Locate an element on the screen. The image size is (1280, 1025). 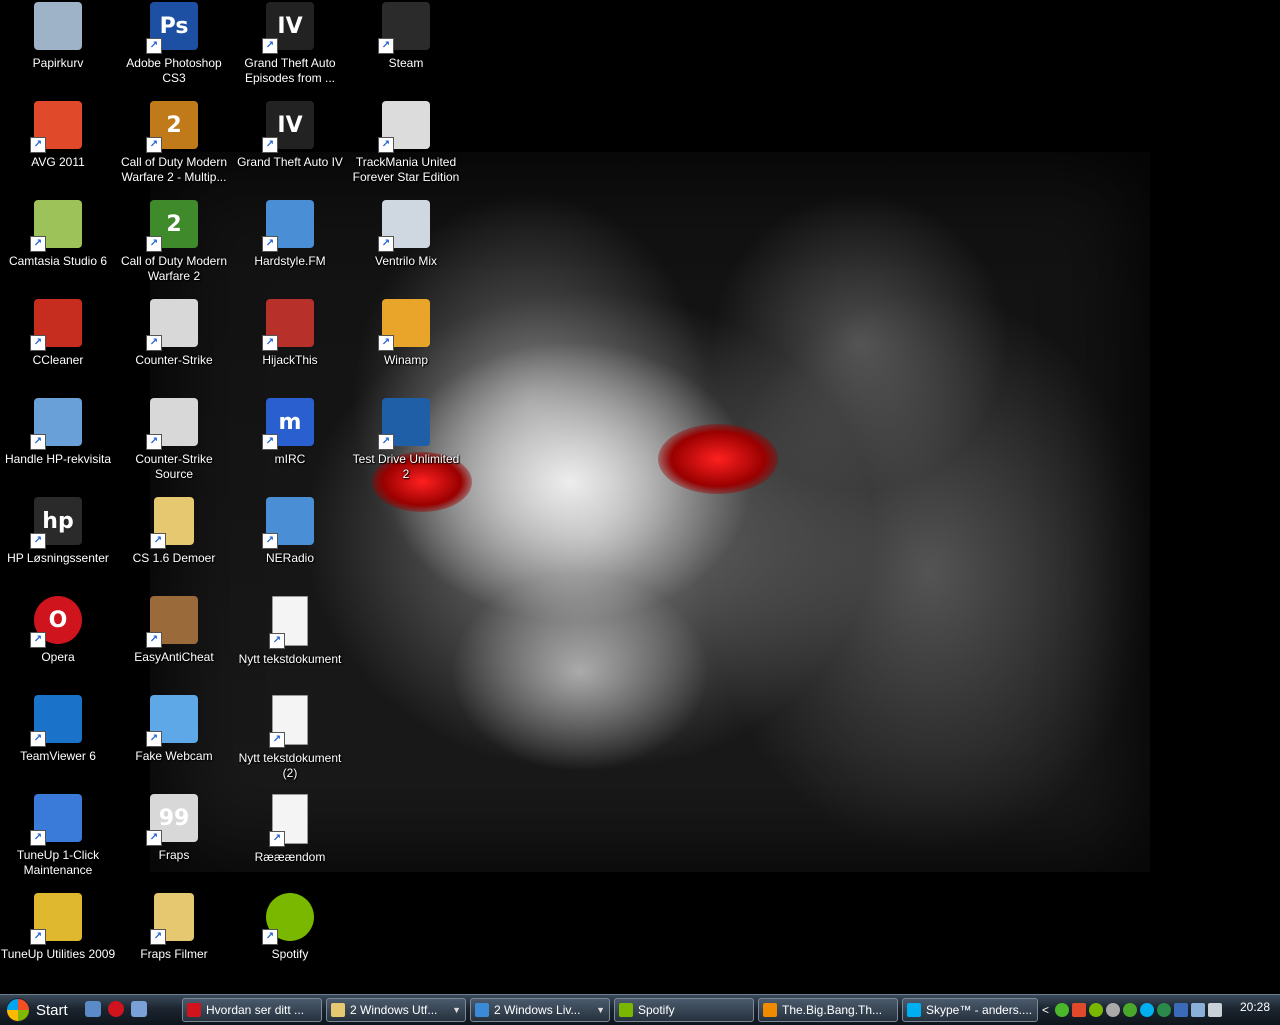
desktop-icon: IV ↗ Grand Theft Auto IV is located at coordinates (290, 135).